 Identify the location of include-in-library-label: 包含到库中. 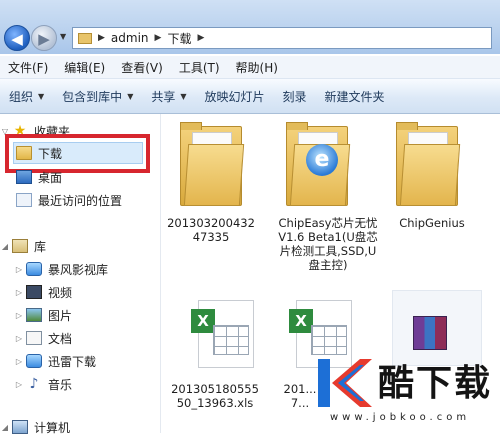
(92, 96).